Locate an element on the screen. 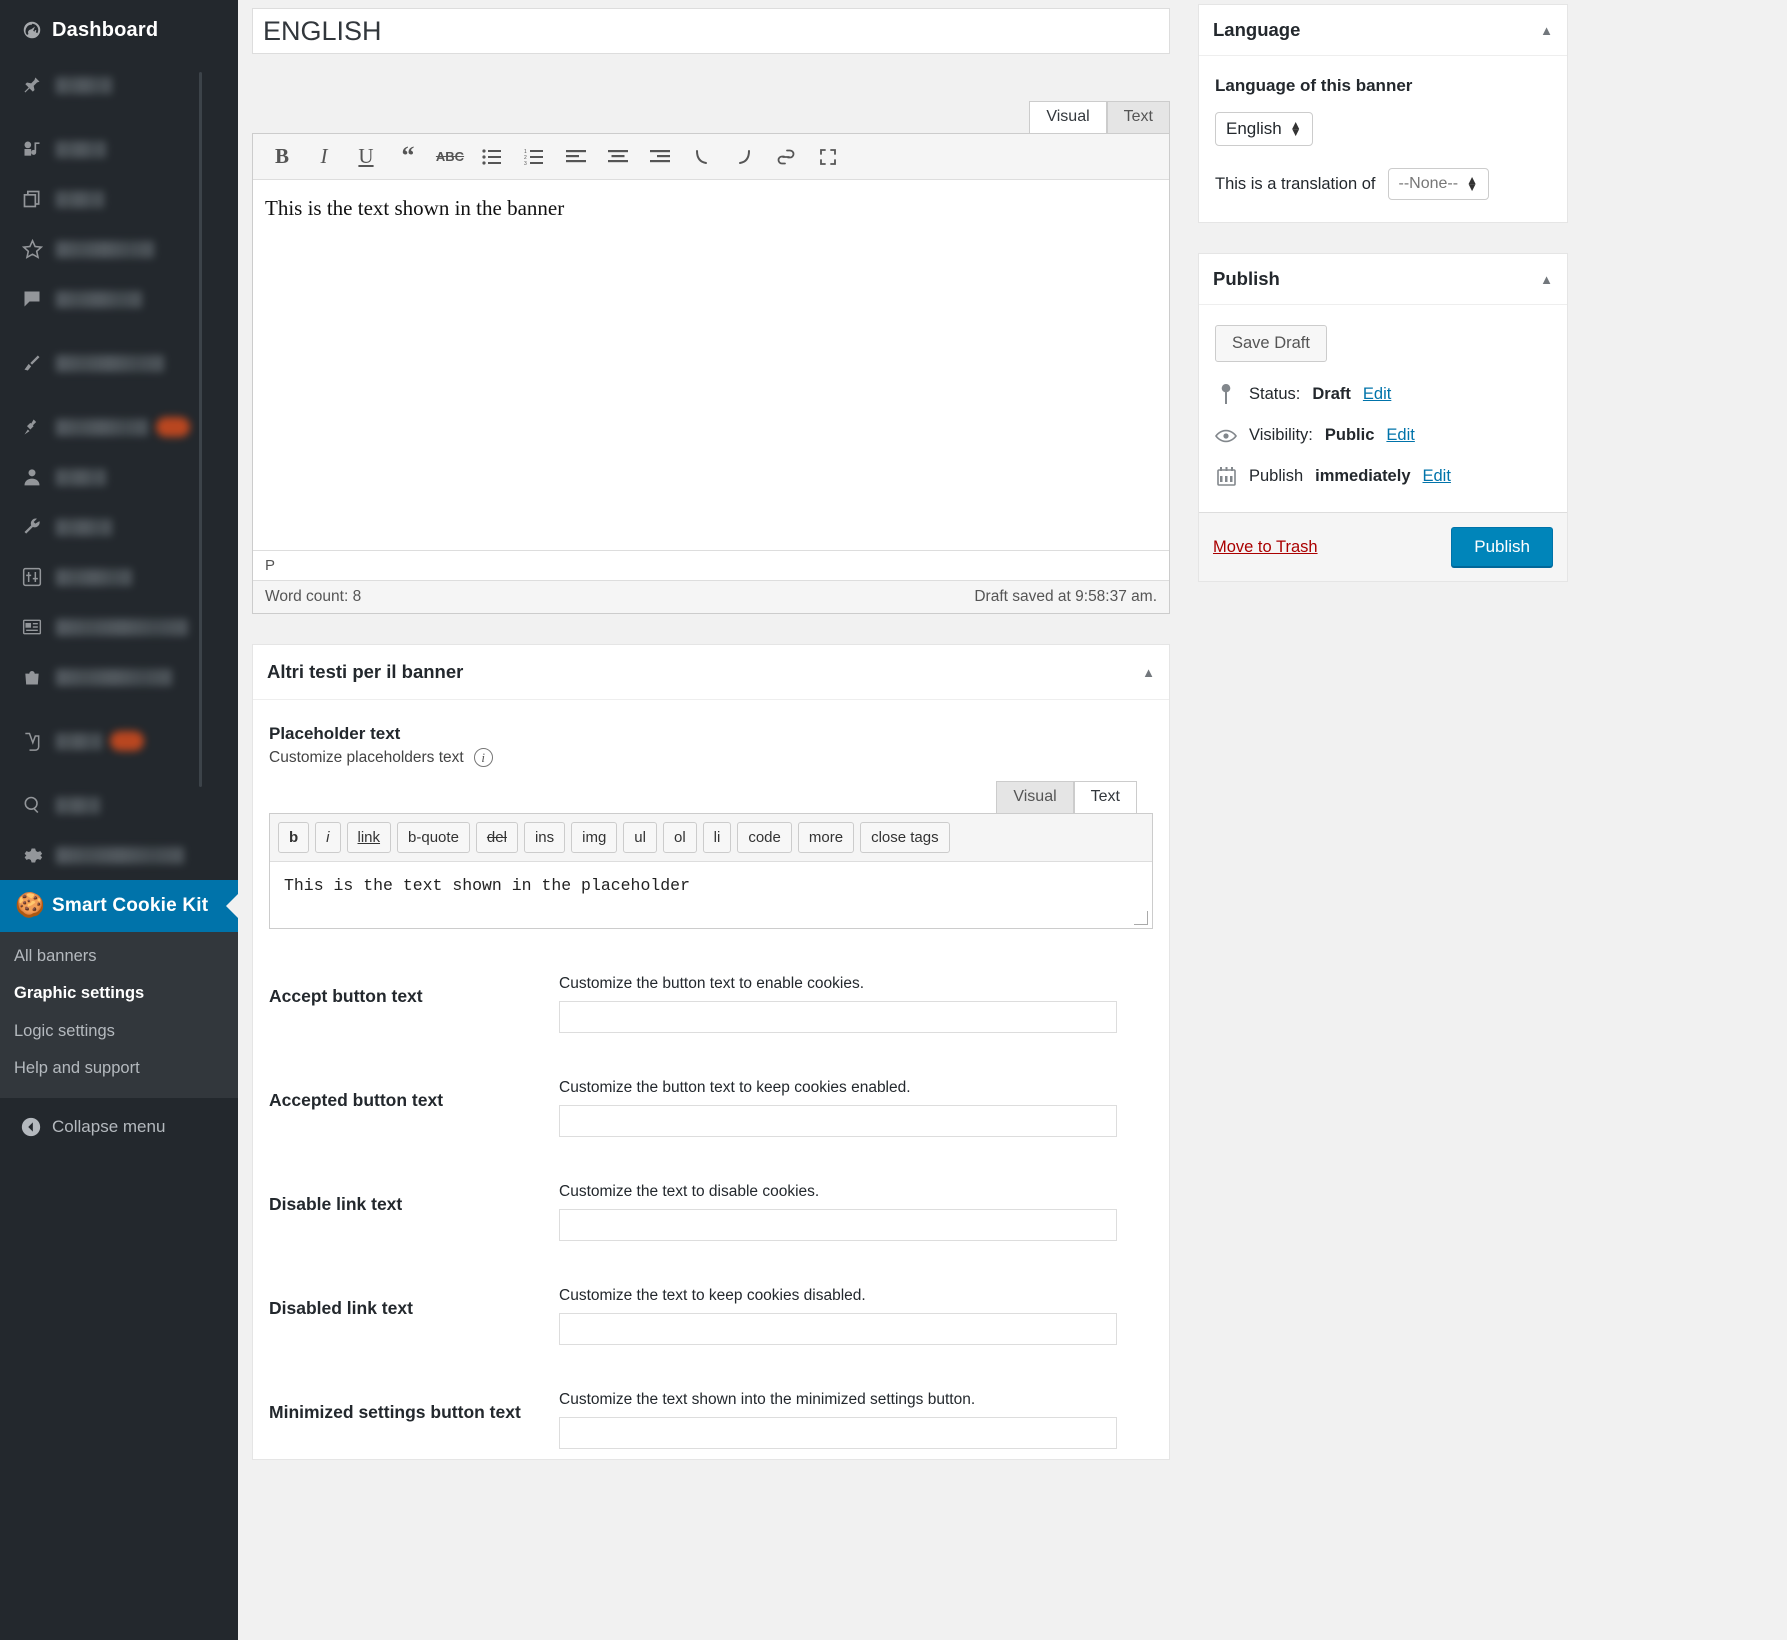 This screenshot has height=1640, width=1787. sidebar-subitem-graphic-settings: Graphic settings is located at coordinates (119, 993).